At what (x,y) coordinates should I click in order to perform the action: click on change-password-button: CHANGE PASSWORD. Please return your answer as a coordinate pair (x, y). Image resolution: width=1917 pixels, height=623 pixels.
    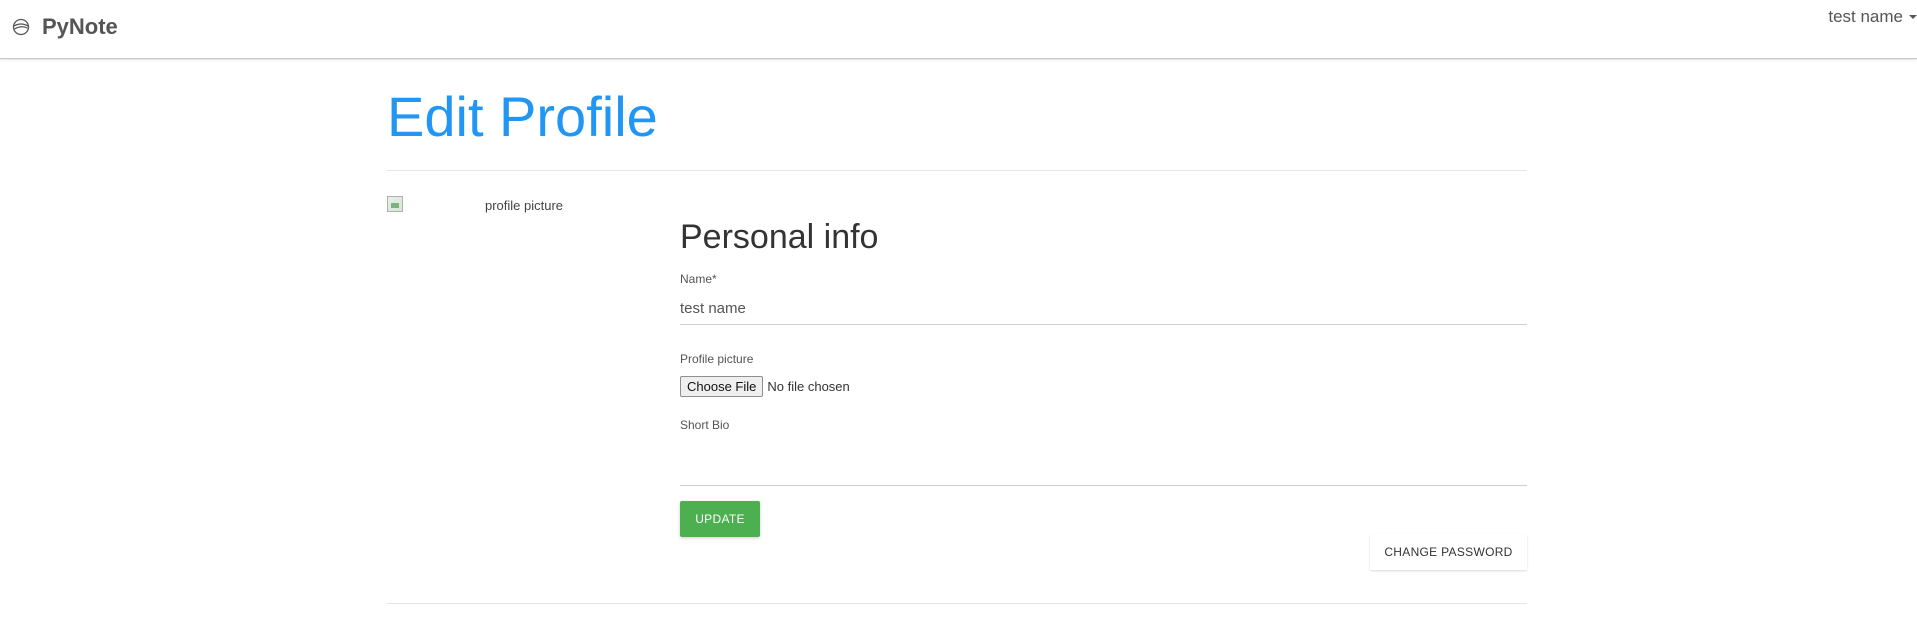
    Looking at the image, I should click on (1448, 552).